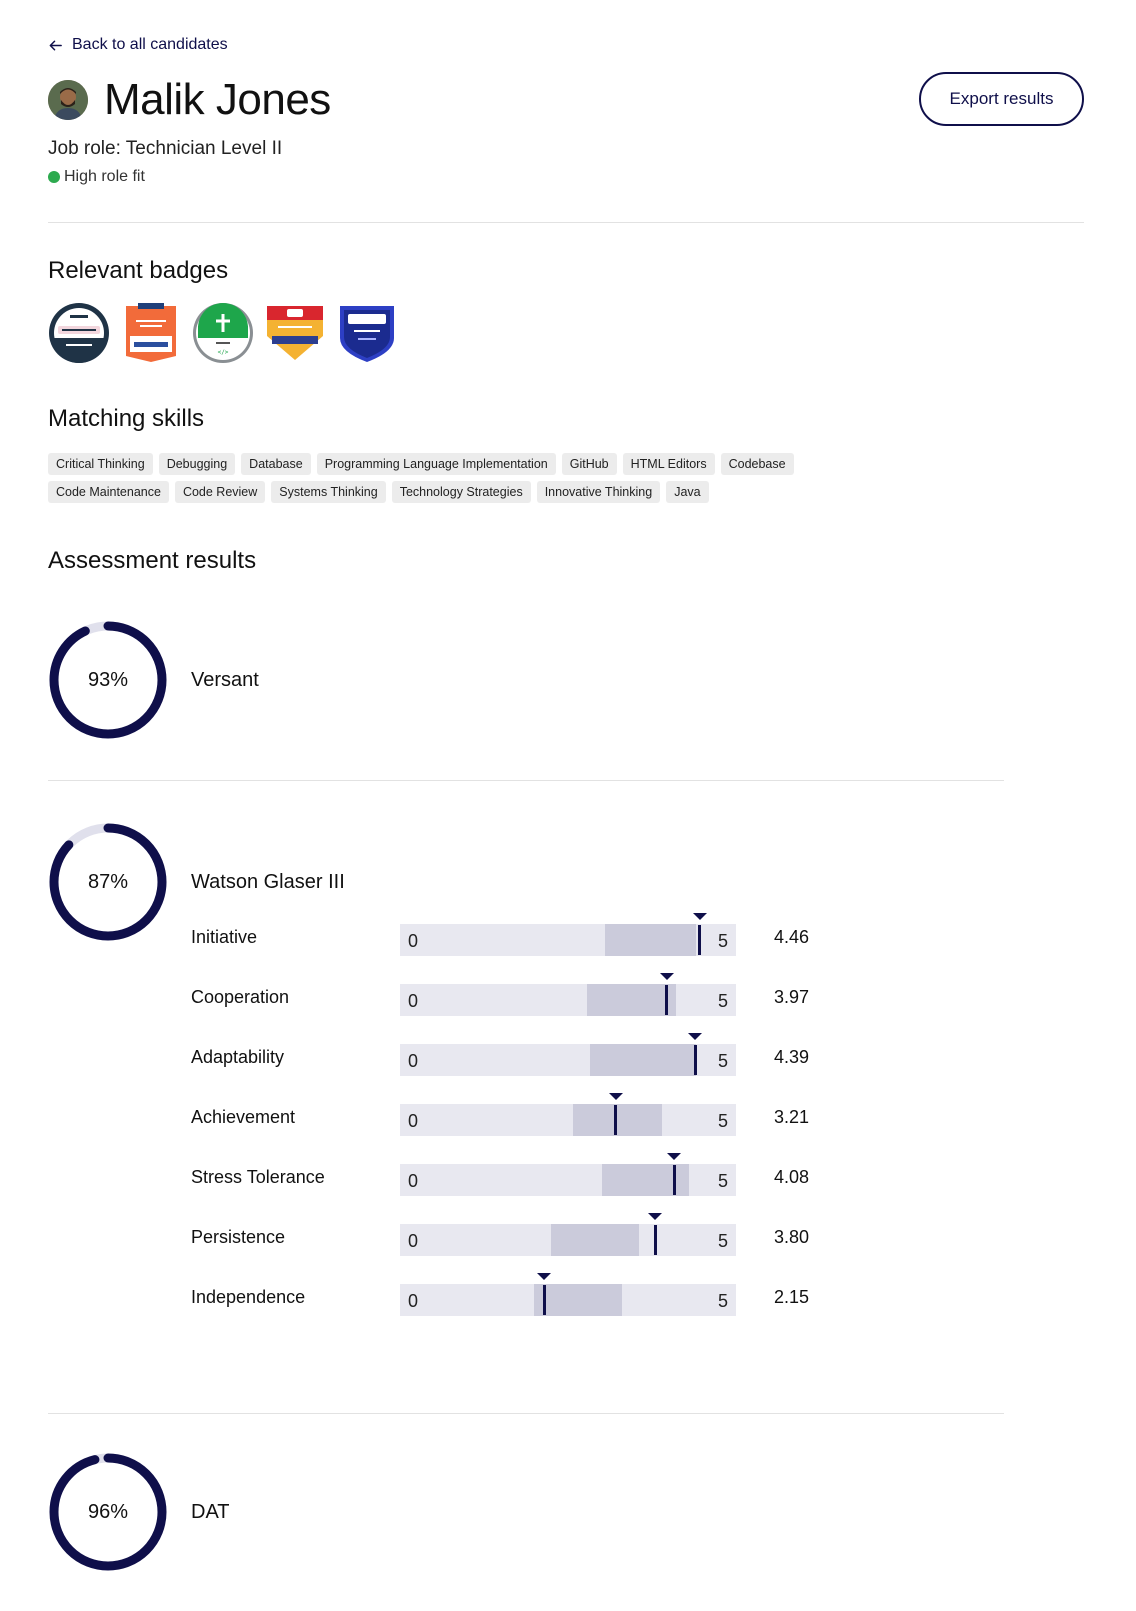 The height and width of the screenshot is (1611, 1136). Describe the element at coordinates (150, 44) in the screenshot. I see `back-link-label: Back to all candidates` at that location.